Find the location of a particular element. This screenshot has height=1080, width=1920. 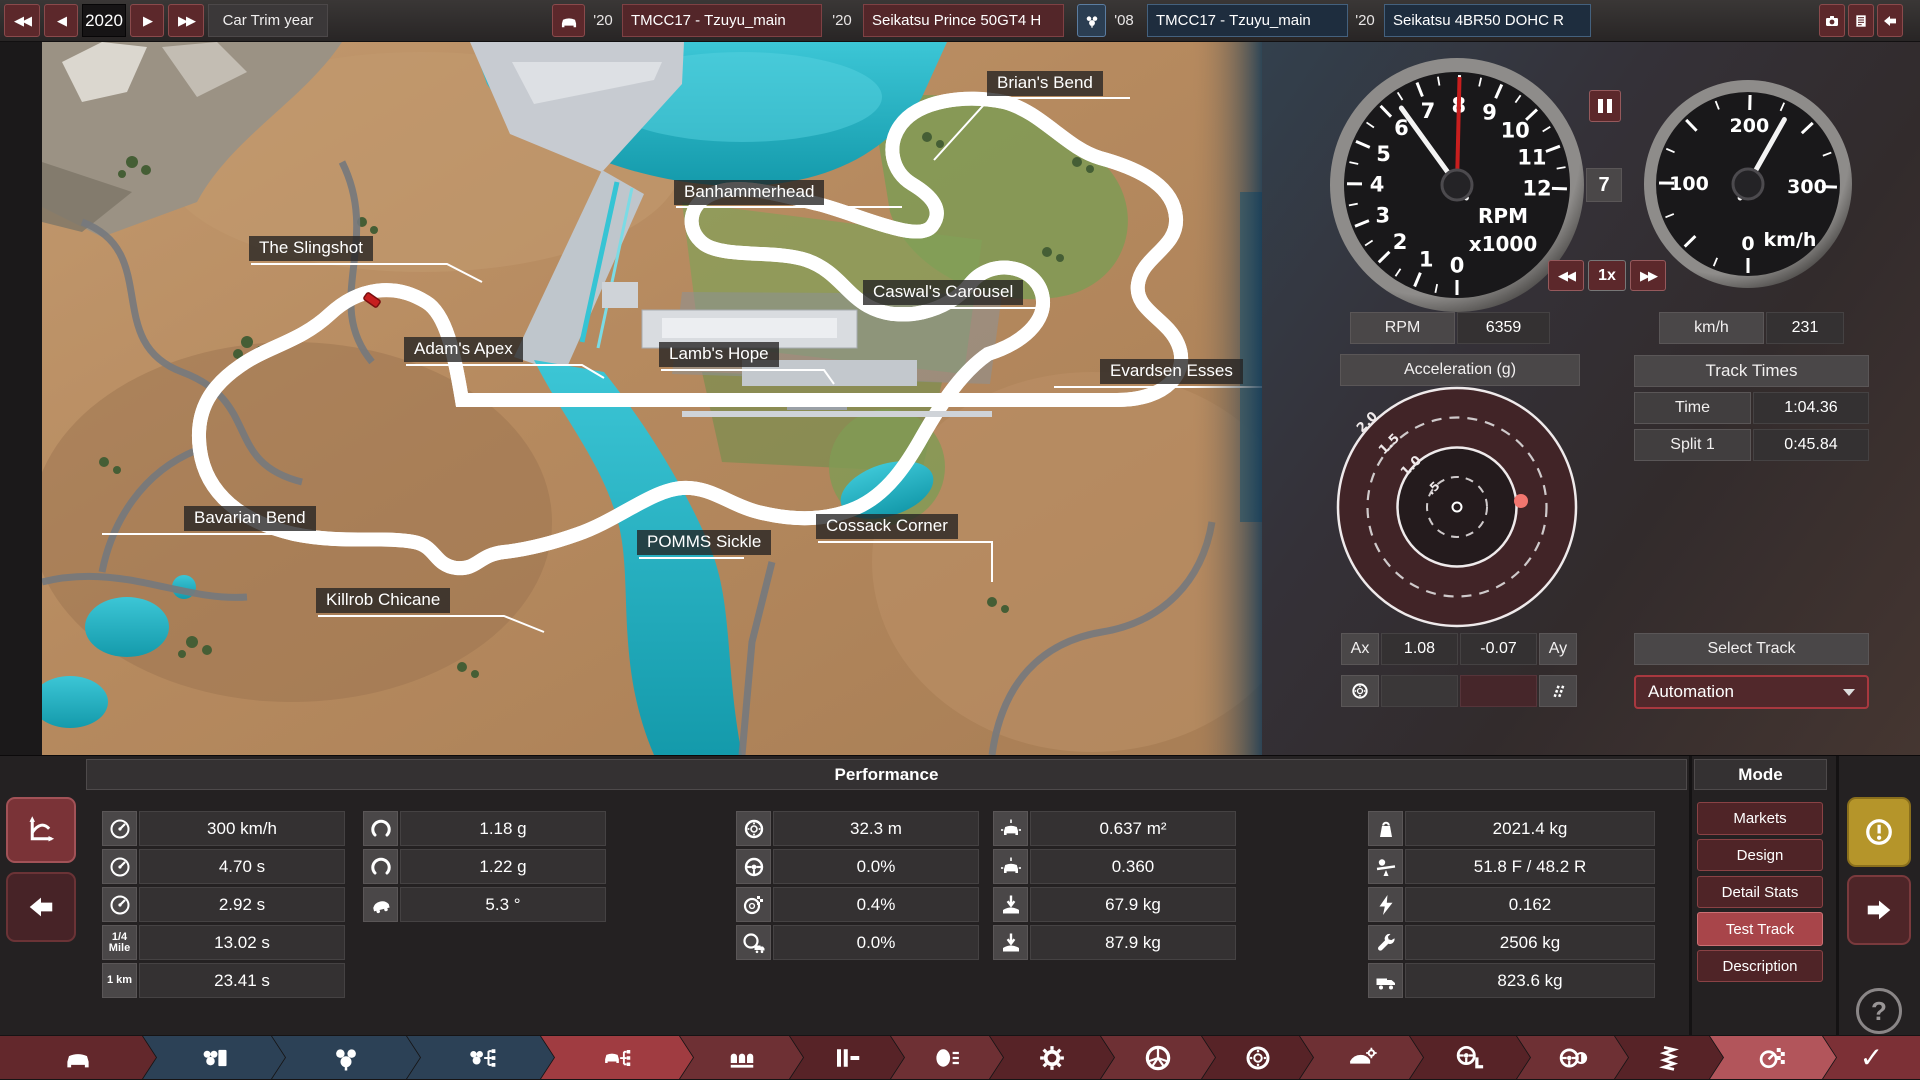

playback-speed-button: 1x is located at coordinates (1607, 275).